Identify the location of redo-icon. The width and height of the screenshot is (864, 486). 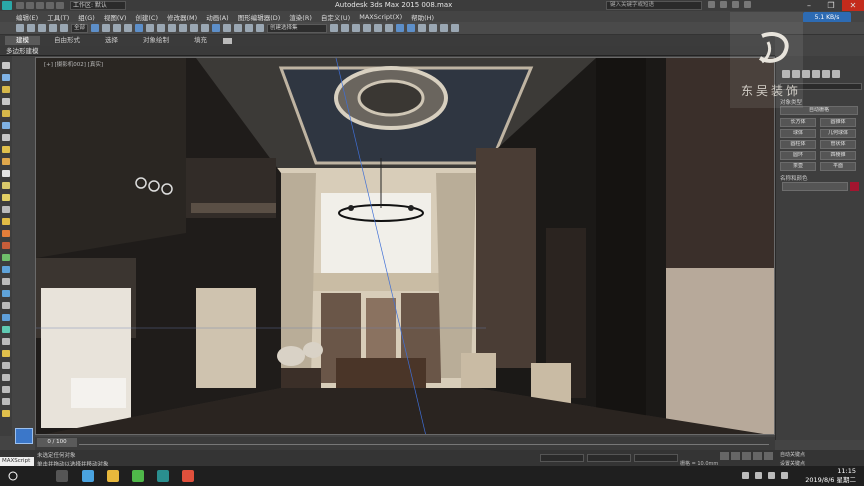
(60, 5).